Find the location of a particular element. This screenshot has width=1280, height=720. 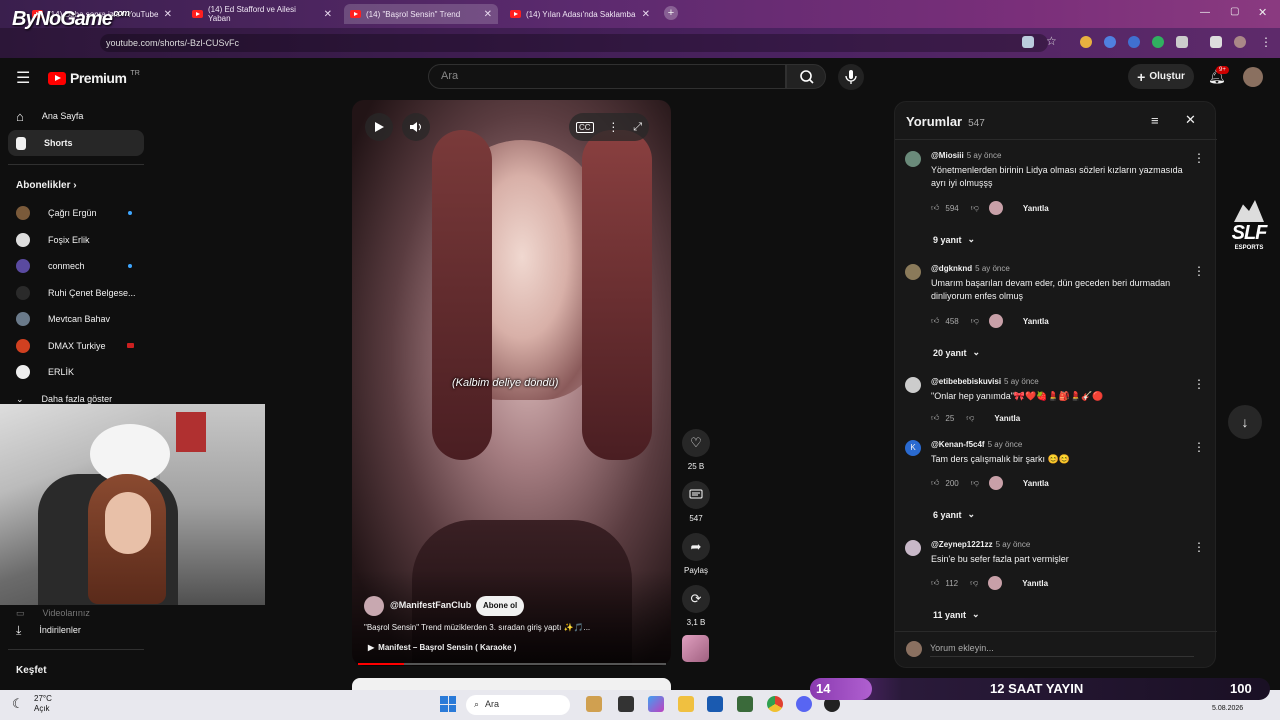

tab-2: (14) Ed Stafford ve Ailesi Yaban ✕ is located at coordinates (262, 14).